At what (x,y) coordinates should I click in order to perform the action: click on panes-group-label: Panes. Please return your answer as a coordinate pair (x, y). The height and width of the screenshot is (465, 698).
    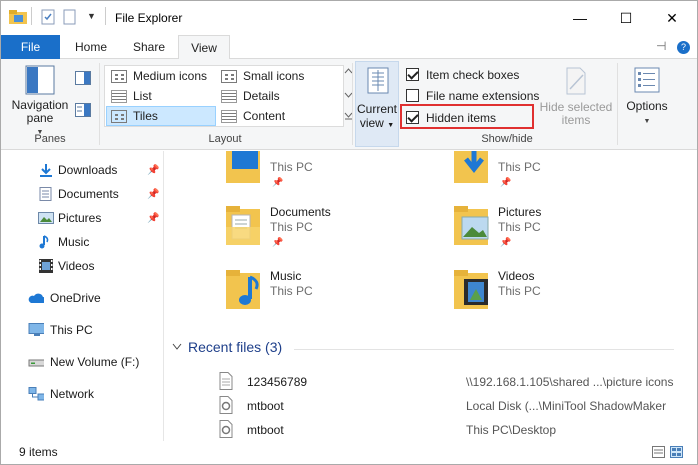
    Looking at the image, I should click on (50, 139).